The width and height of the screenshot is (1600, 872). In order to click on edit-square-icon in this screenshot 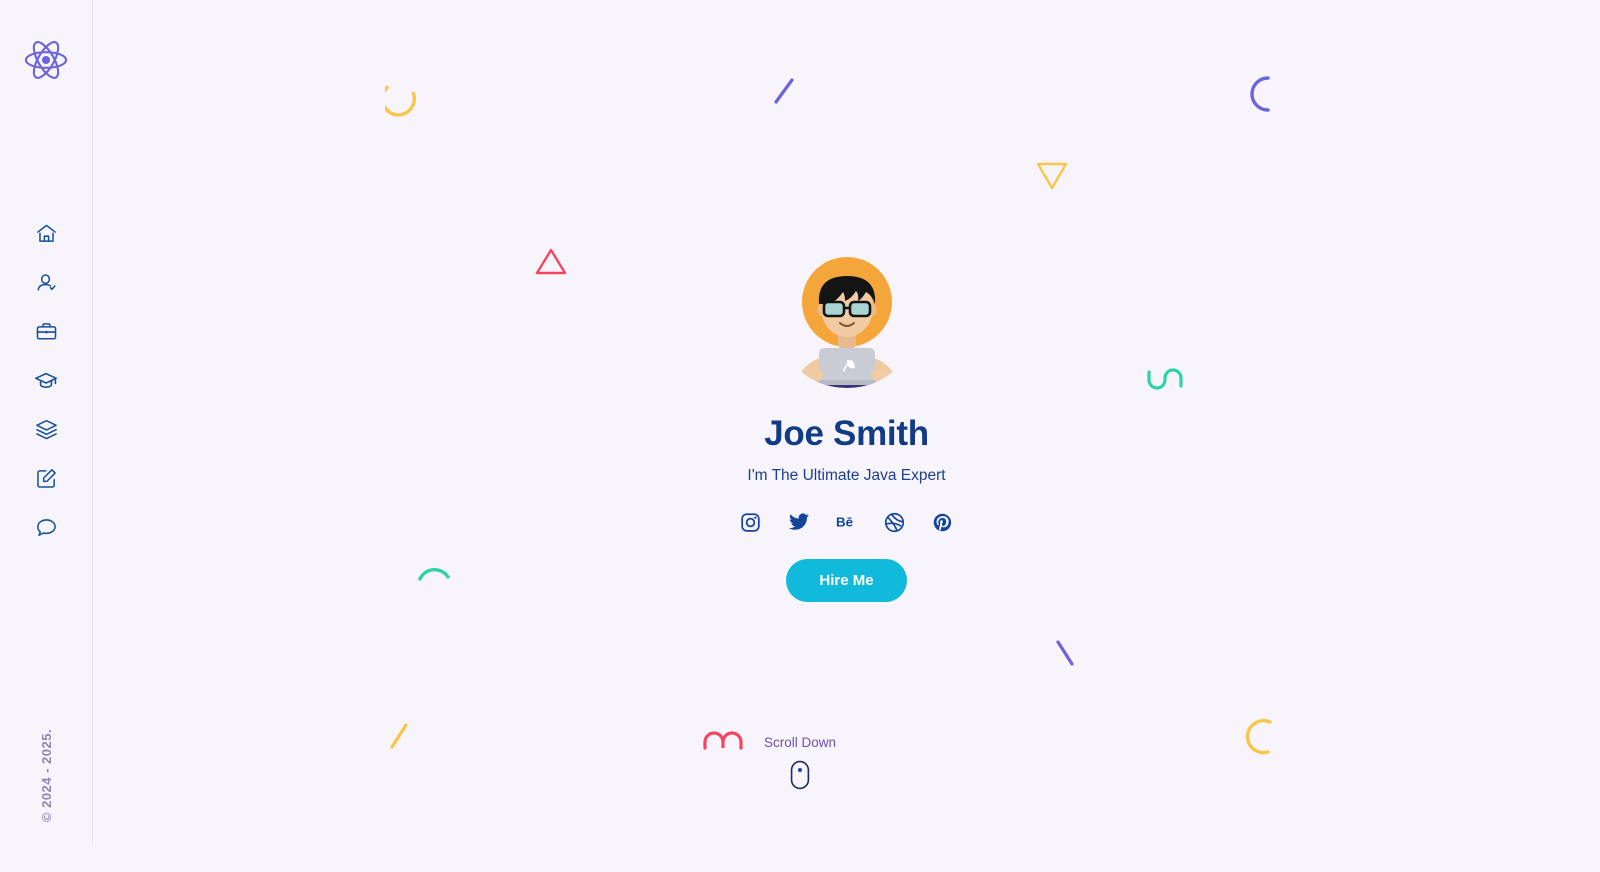, I will do `click(46, 481)`.